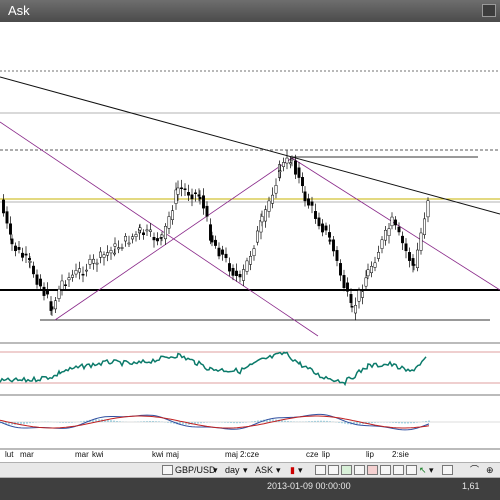 The width and height of the screenshot is (500, 500). I want to click on candle-type-icon: ▮, so click(292, 470).